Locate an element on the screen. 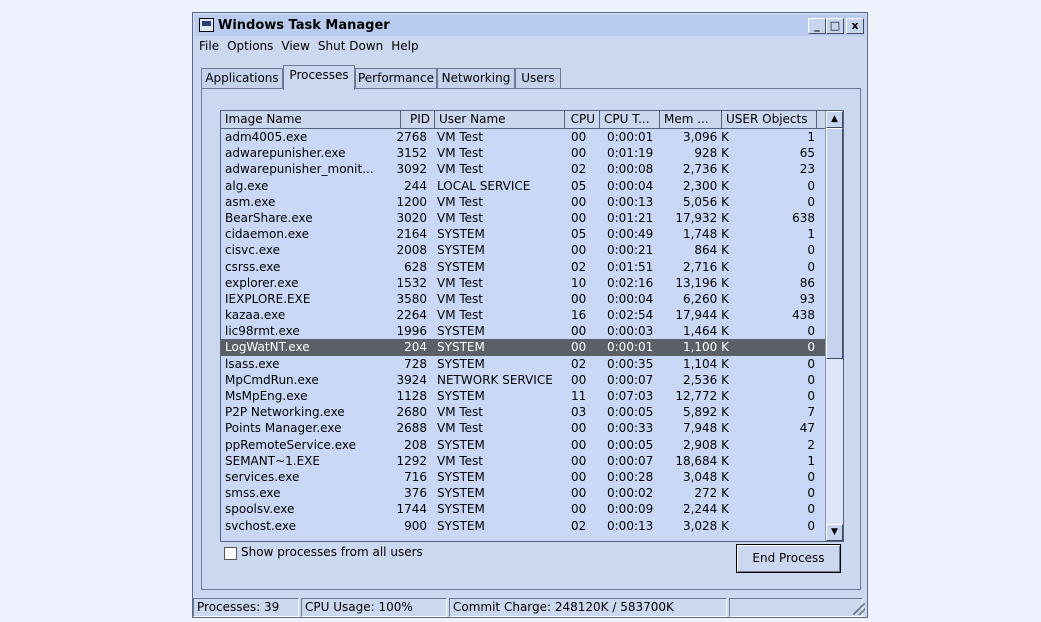  process-pid: 204 is located at coordinates (415, 347).